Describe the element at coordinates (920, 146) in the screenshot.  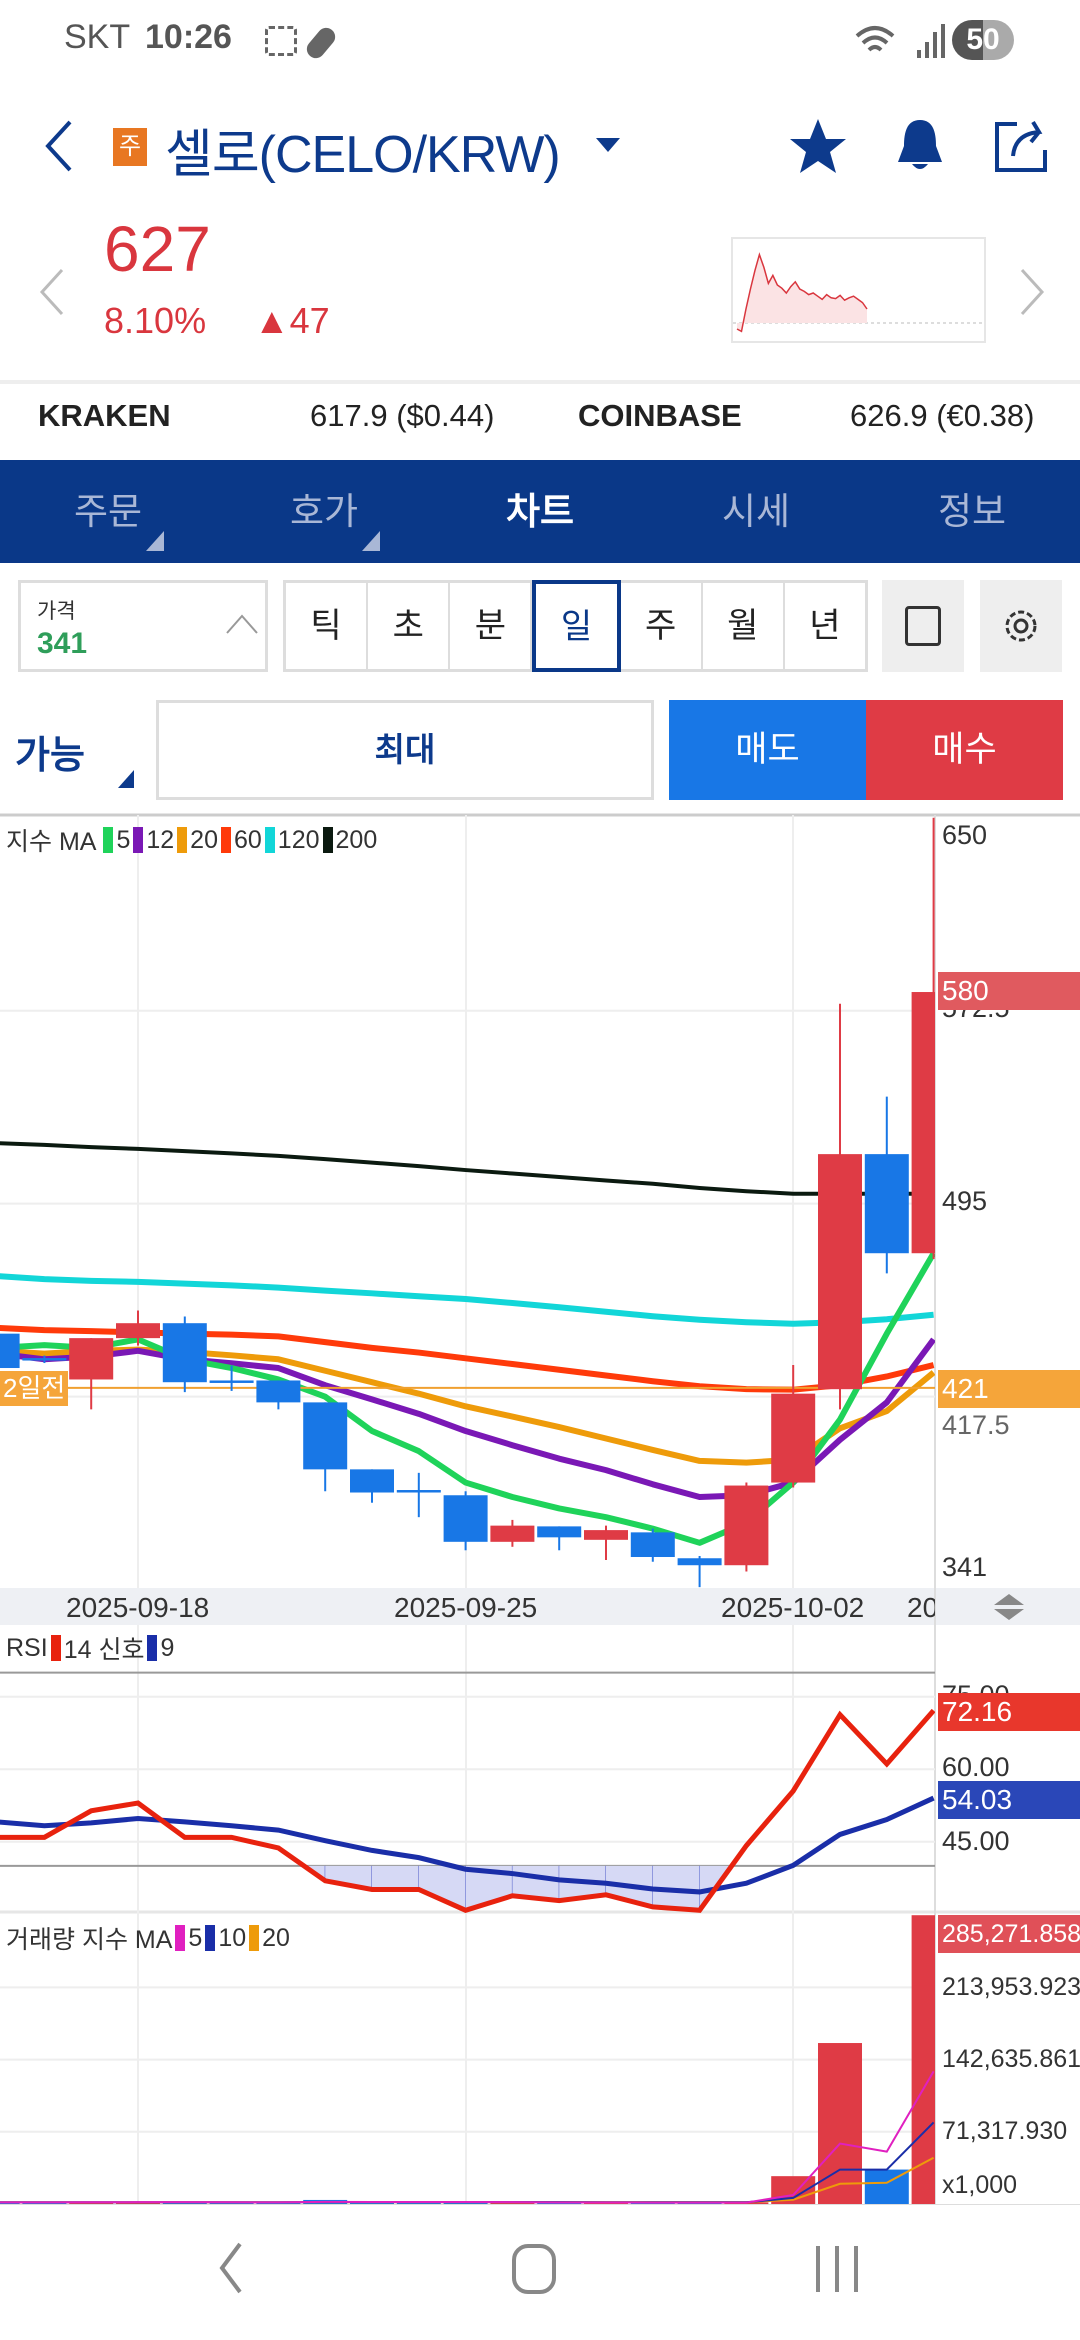
I see `alert-bell-icon` at that location.